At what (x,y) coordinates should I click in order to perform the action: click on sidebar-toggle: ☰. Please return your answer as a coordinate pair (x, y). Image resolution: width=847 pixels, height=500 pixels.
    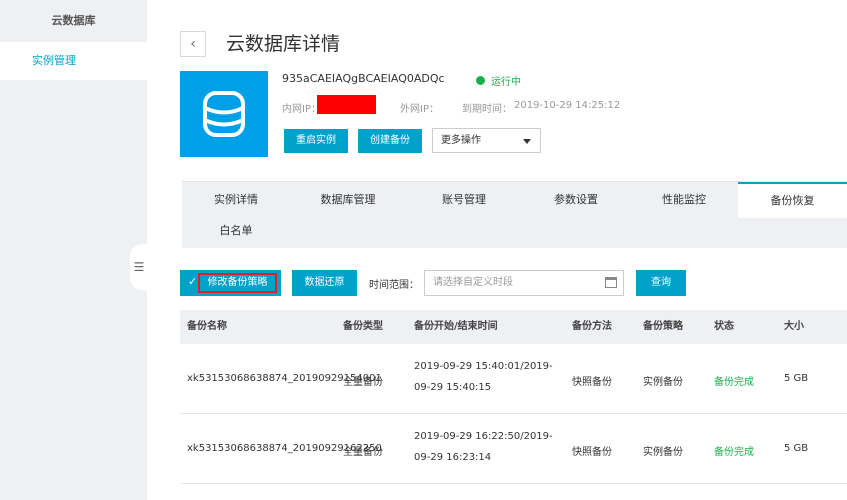
    Looking at the image, I should click on (139, 267).